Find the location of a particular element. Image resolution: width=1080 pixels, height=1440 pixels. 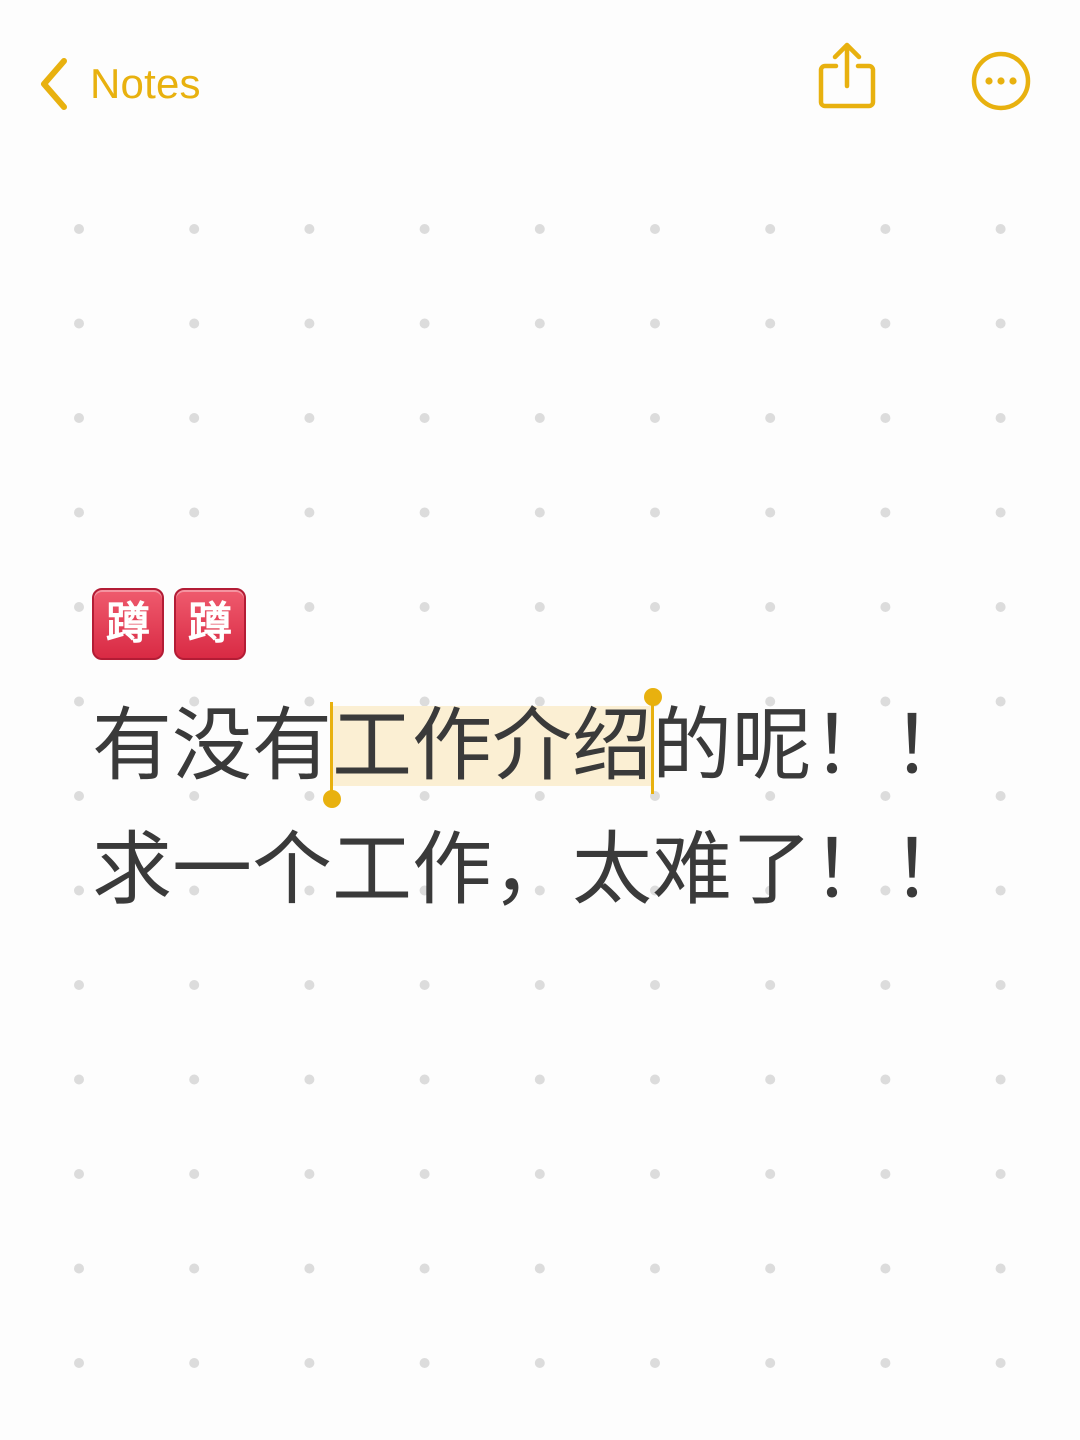

selection-end-handle is located at coordinates (652, 741).